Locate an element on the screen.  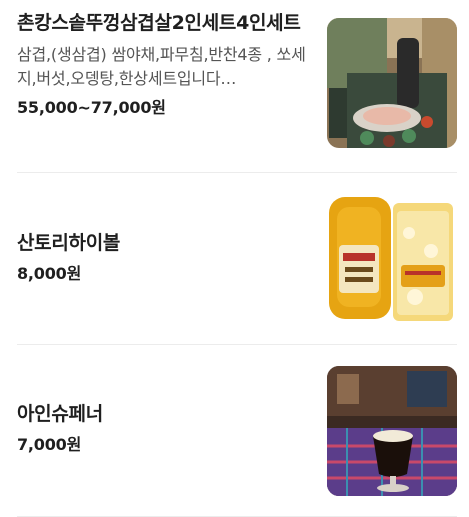
menu-item-name: 촌캉스솥뚜껑삼겹살2인세트4인세트 is located at coordinates (159, 23).